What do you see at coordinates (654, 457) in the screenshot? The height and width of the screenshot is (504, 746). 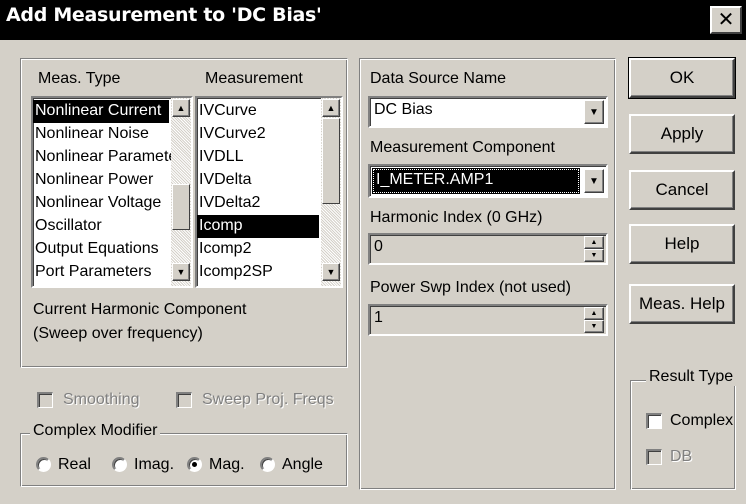 I see `db-checkbox-box` at bounding box center [654, 457].